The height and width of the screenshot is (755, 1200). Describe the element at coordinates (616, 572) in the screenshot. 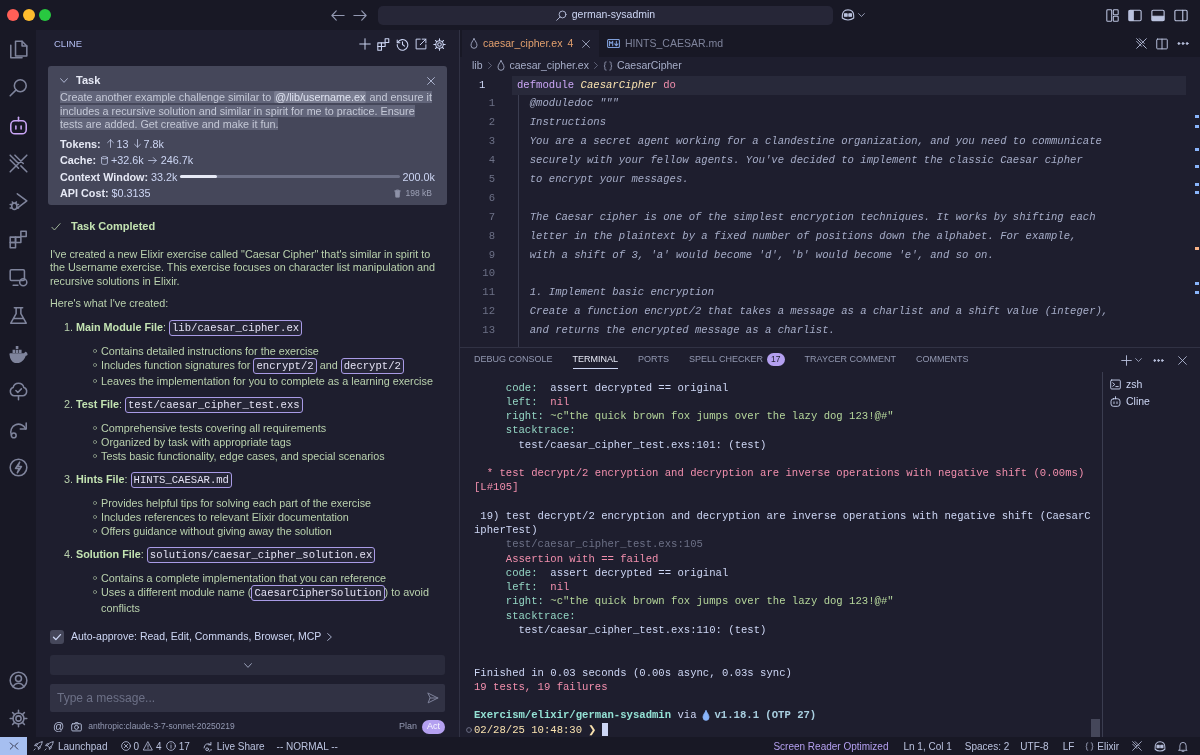

I see `terminal-line: code: assert decrypted == original` at that location.